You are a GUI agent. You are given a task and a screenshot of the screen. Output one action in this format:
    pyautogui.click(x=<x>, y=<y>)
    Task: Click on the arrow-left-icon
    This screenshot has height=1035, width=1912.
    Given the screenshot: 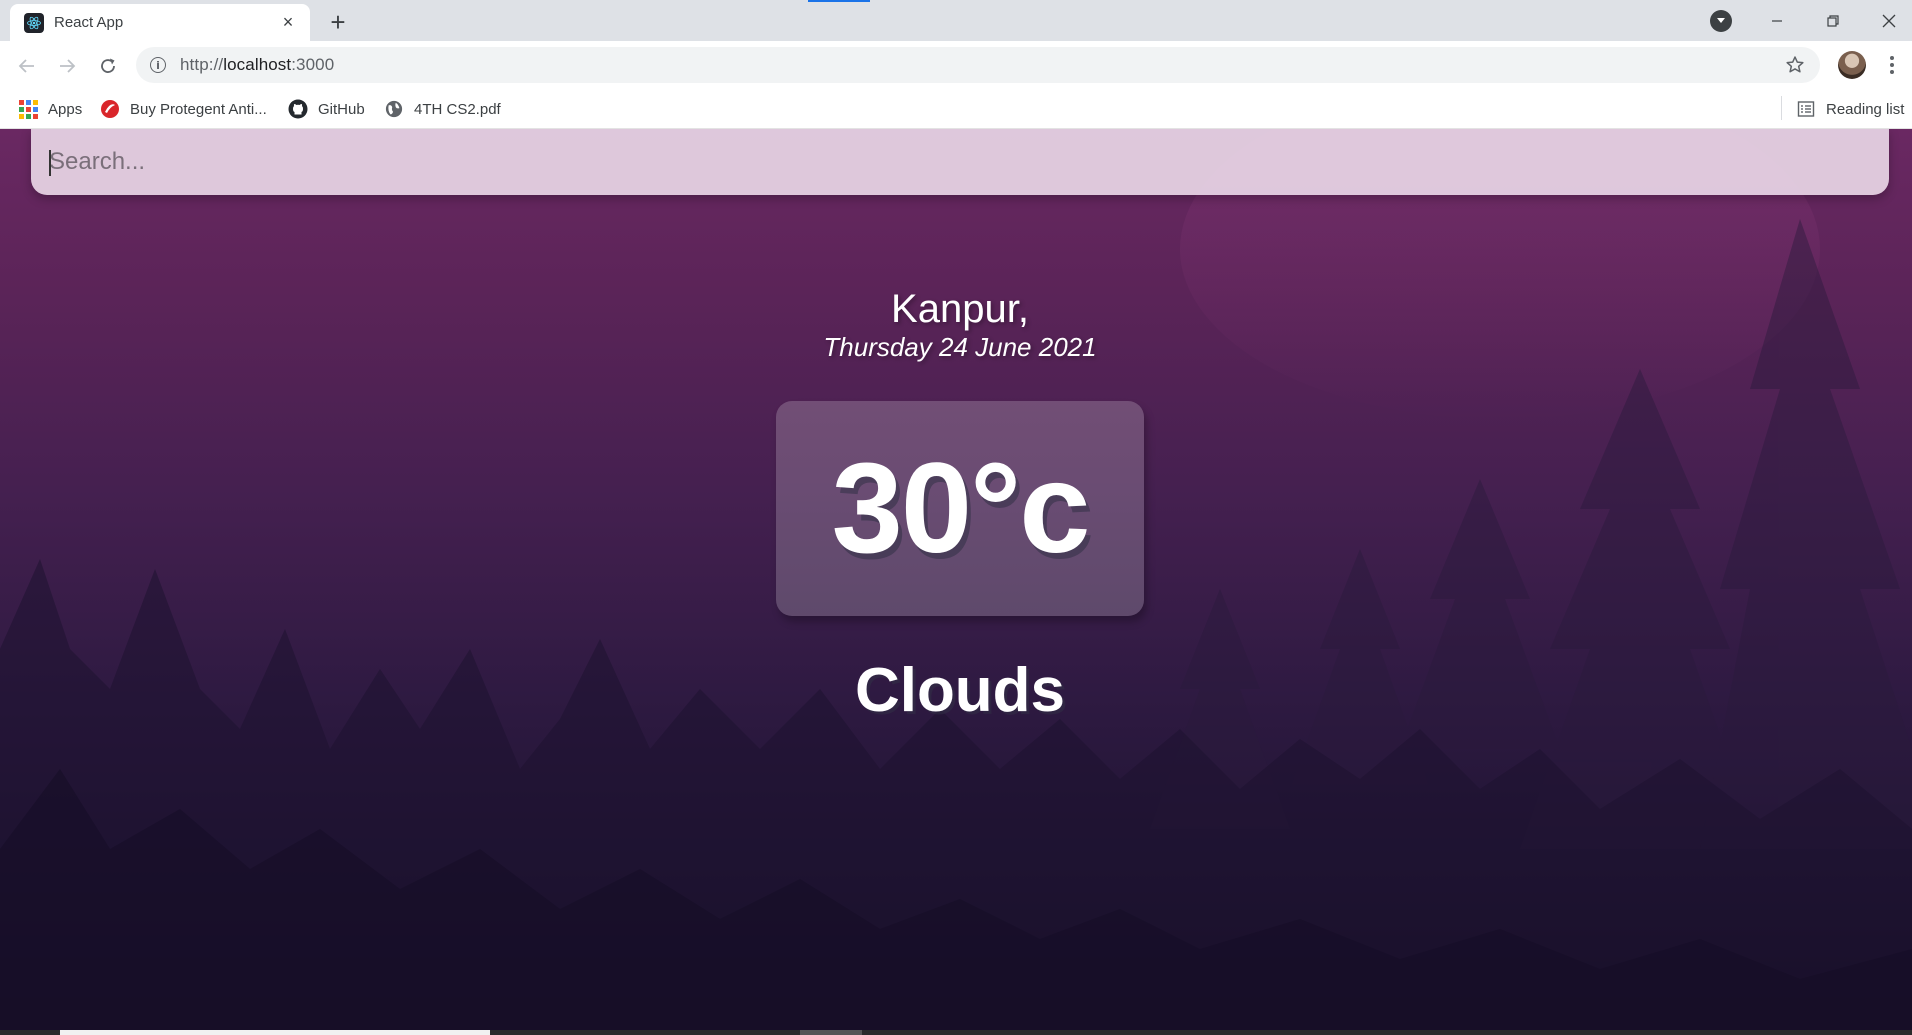 What is the action you would take?
    pyautogui.click(x=26, y=66)
    